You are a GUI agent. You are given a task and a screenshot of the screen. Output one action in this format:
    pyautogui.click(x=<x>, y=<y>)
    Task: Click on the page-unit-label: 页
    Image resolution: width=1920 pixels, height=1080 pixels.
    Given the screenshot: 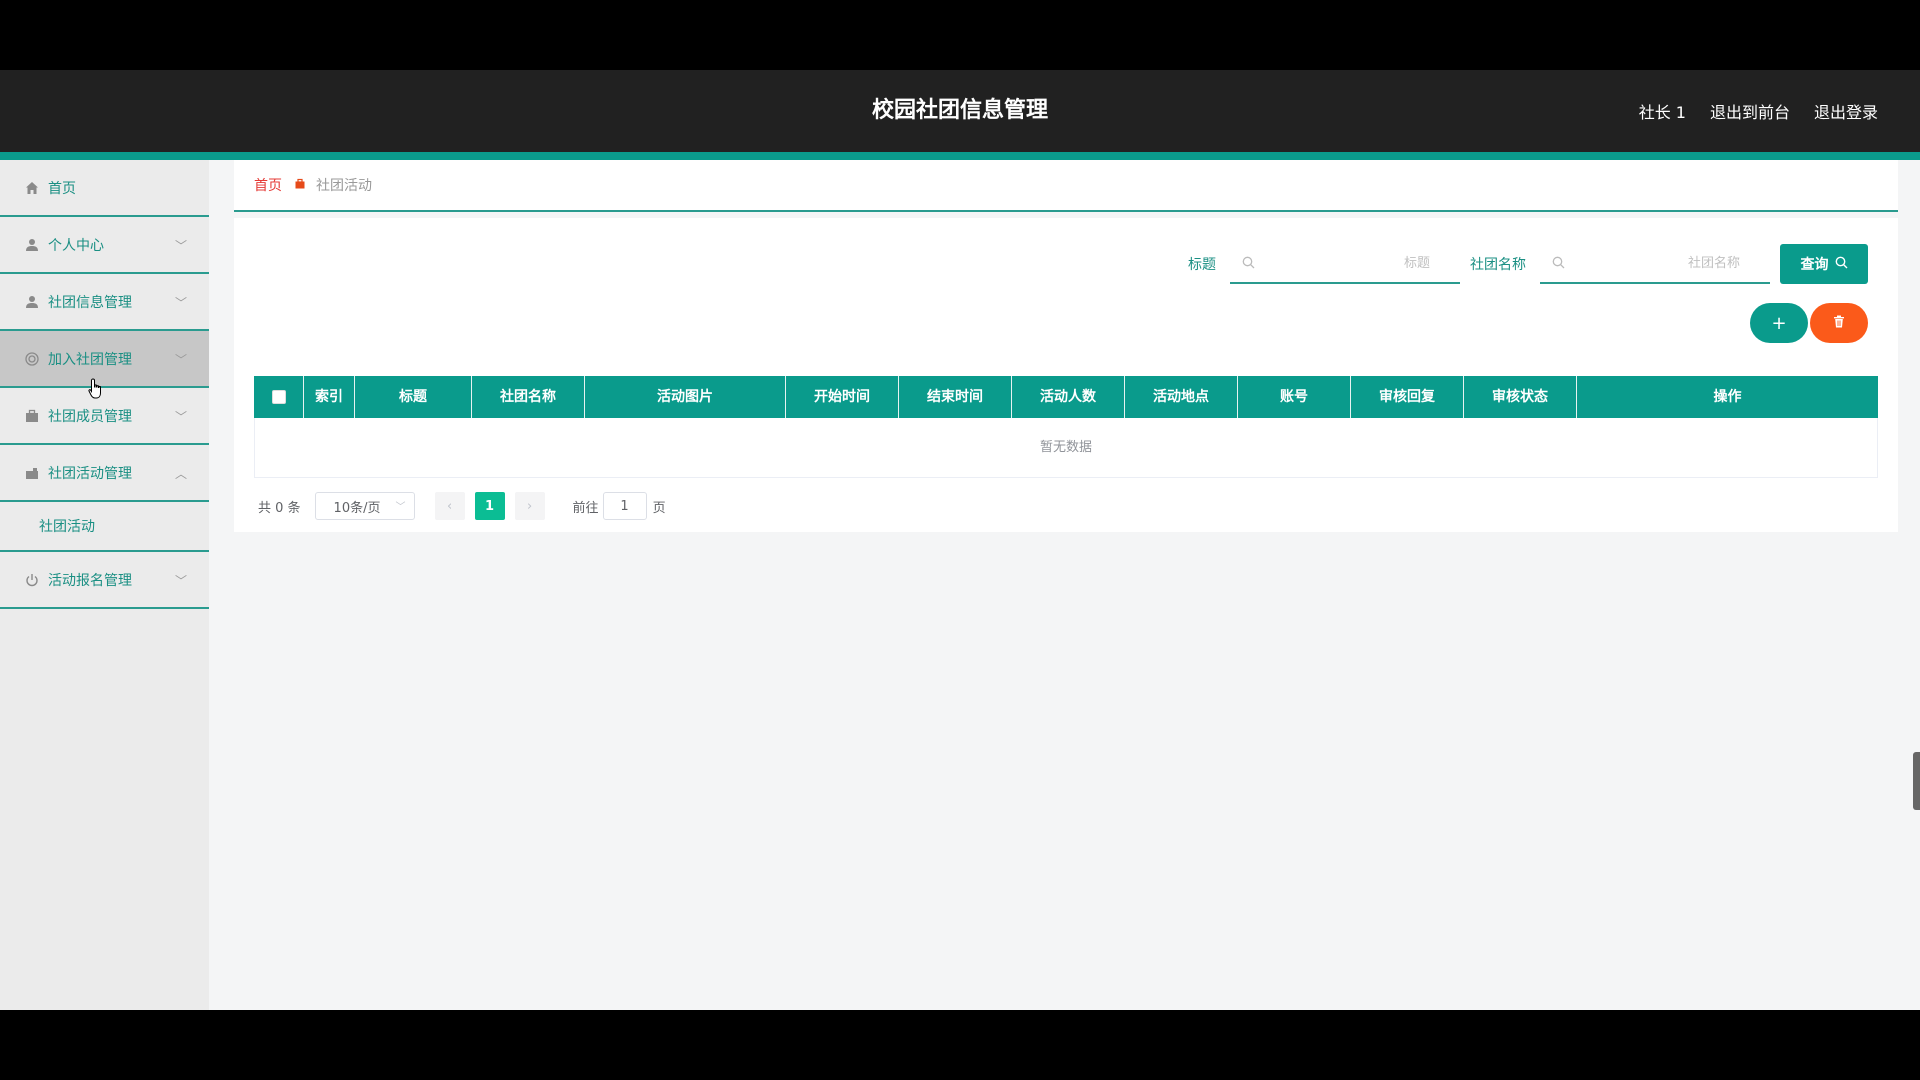 What is the action you would take?
    pyautogui.click(x=659, y=508)
    